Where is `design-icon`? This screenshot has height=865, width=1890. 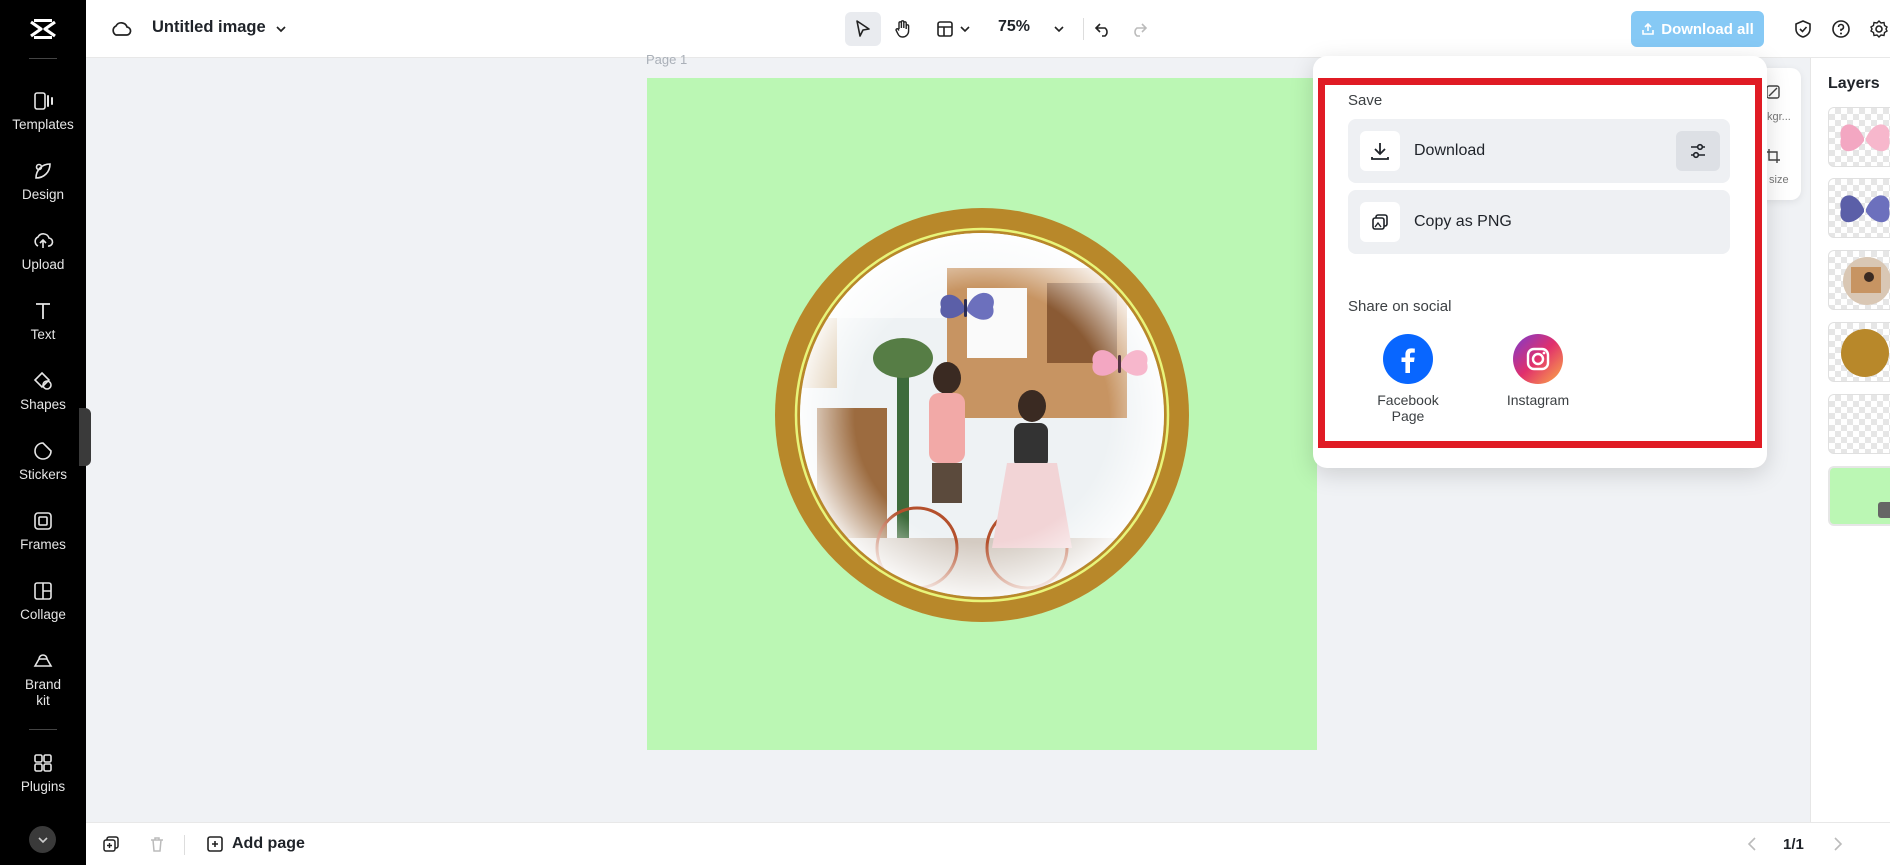 design-icon is located at coordinates (43, 171).